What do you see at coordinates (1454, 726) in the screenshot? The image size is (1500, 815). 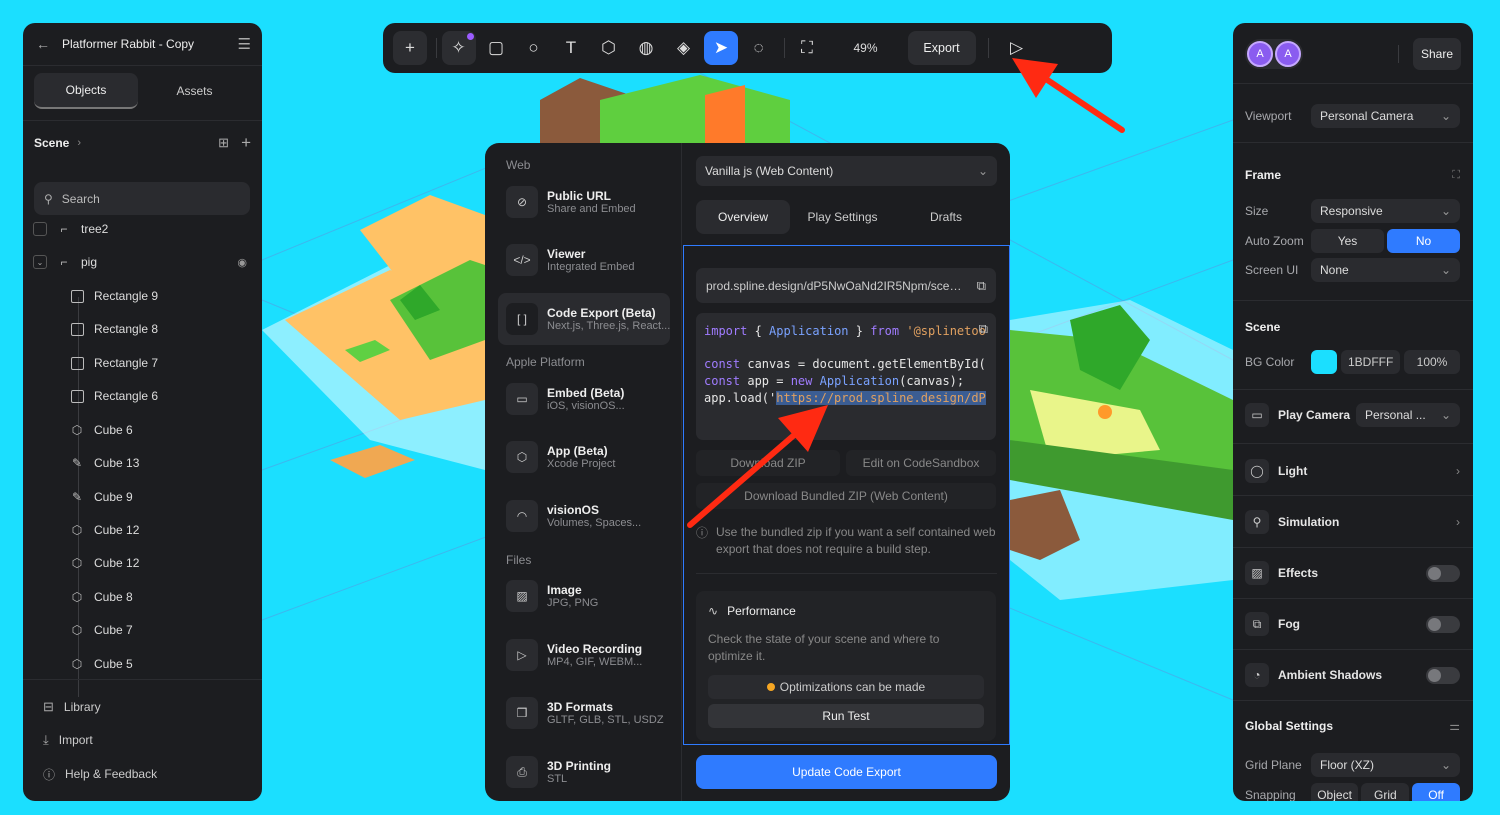 I see `sliders-icon: ⚌` at bounding box center [1454, 726].